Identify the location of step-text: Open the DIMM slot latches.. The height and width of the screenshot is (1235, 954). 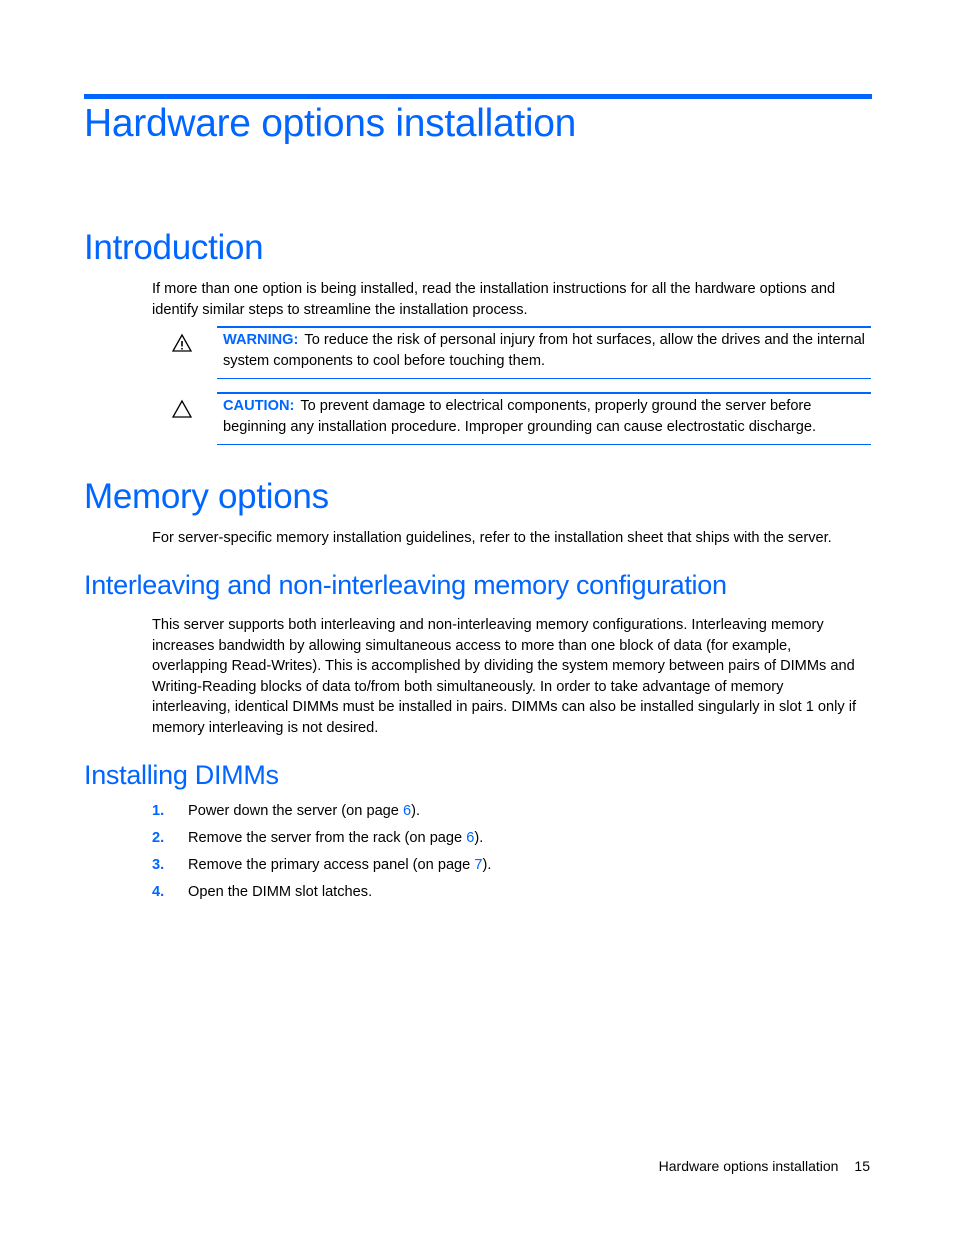
(280, 892).